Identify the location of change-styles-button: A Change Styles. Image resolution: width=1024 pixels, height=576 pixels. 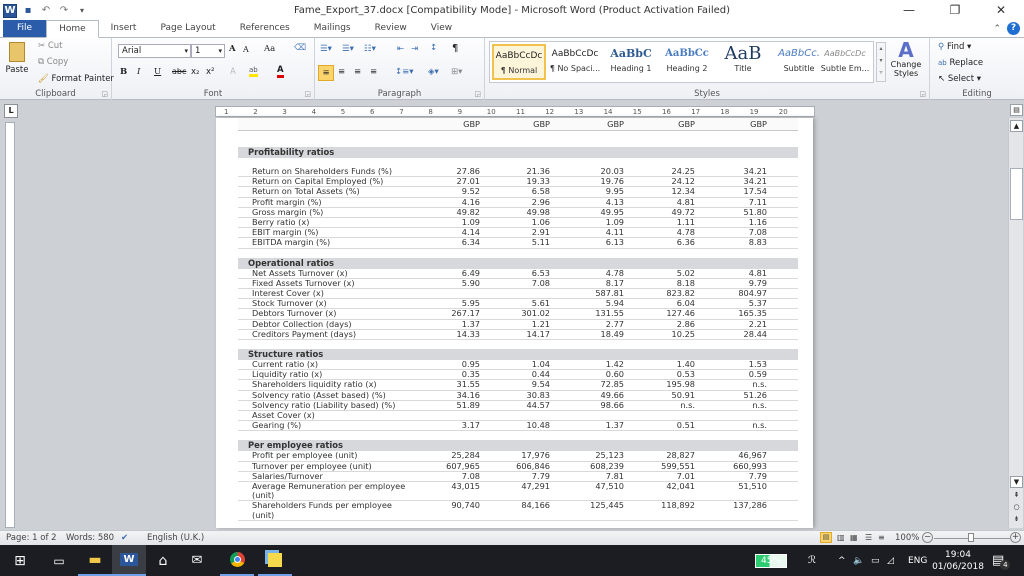
(906, 59).